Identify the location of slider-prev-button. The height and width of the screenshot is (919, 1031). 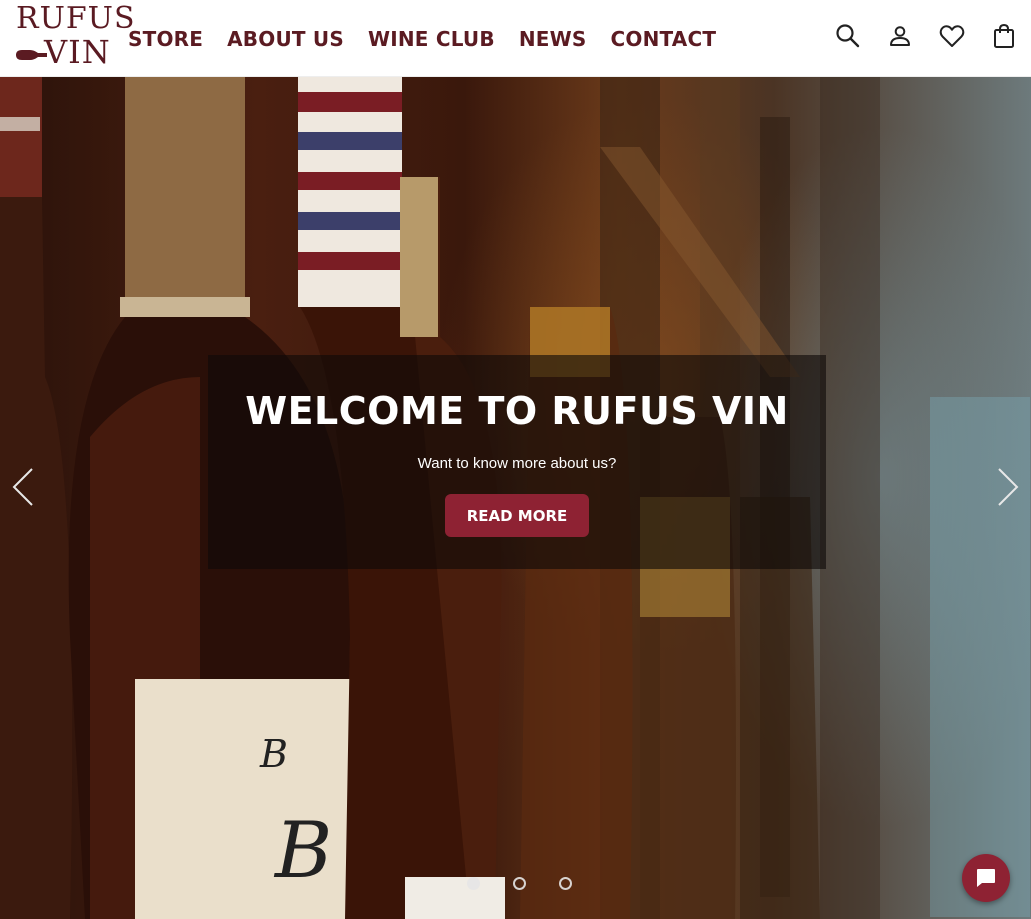
(23, 487).